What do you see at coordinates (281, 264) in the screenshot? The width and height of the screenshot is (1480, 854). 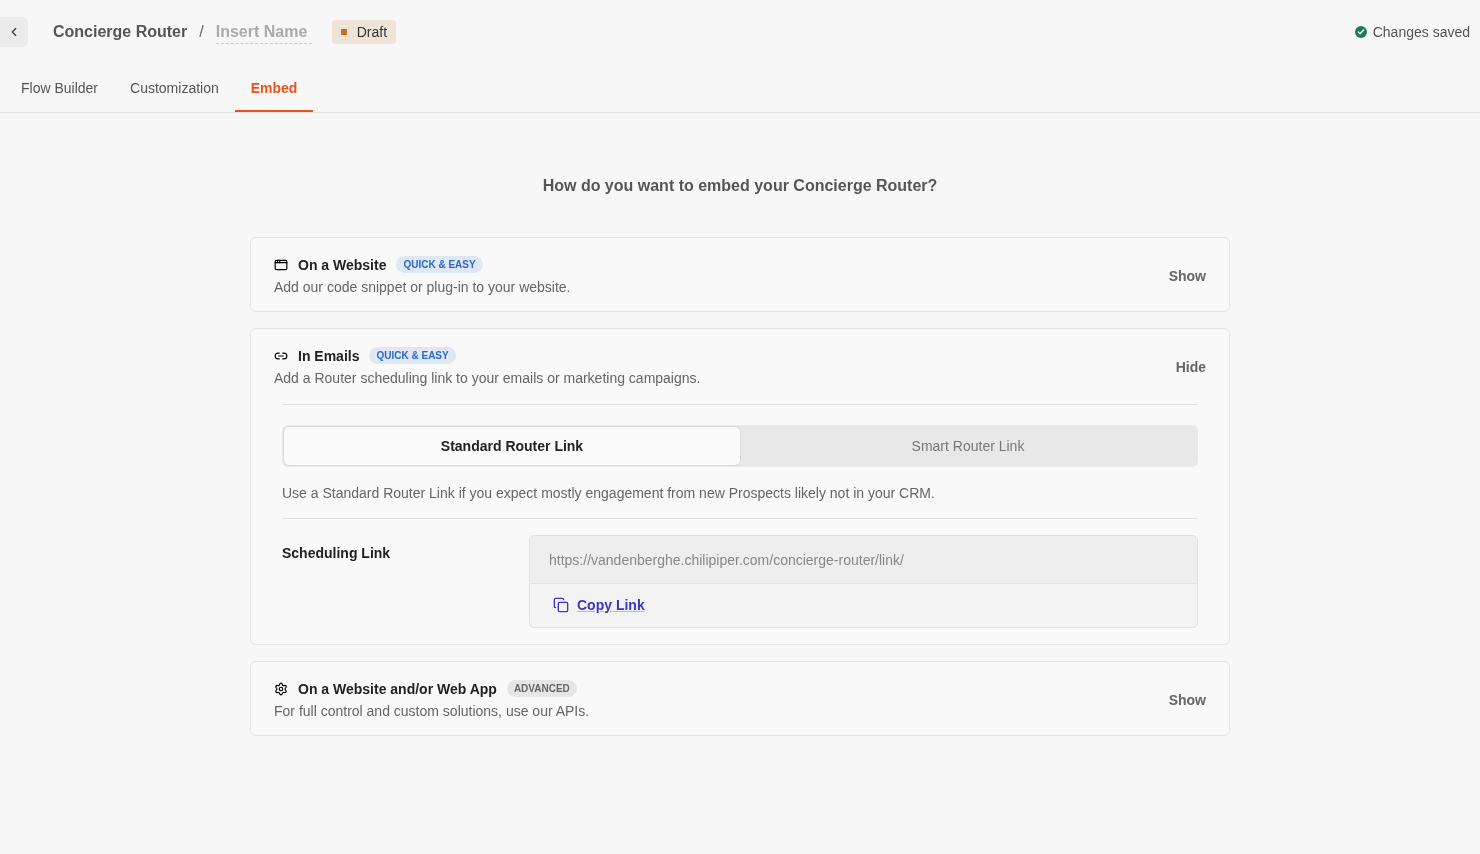 I see `browser-window-icon` at bounding box center [281, 264].